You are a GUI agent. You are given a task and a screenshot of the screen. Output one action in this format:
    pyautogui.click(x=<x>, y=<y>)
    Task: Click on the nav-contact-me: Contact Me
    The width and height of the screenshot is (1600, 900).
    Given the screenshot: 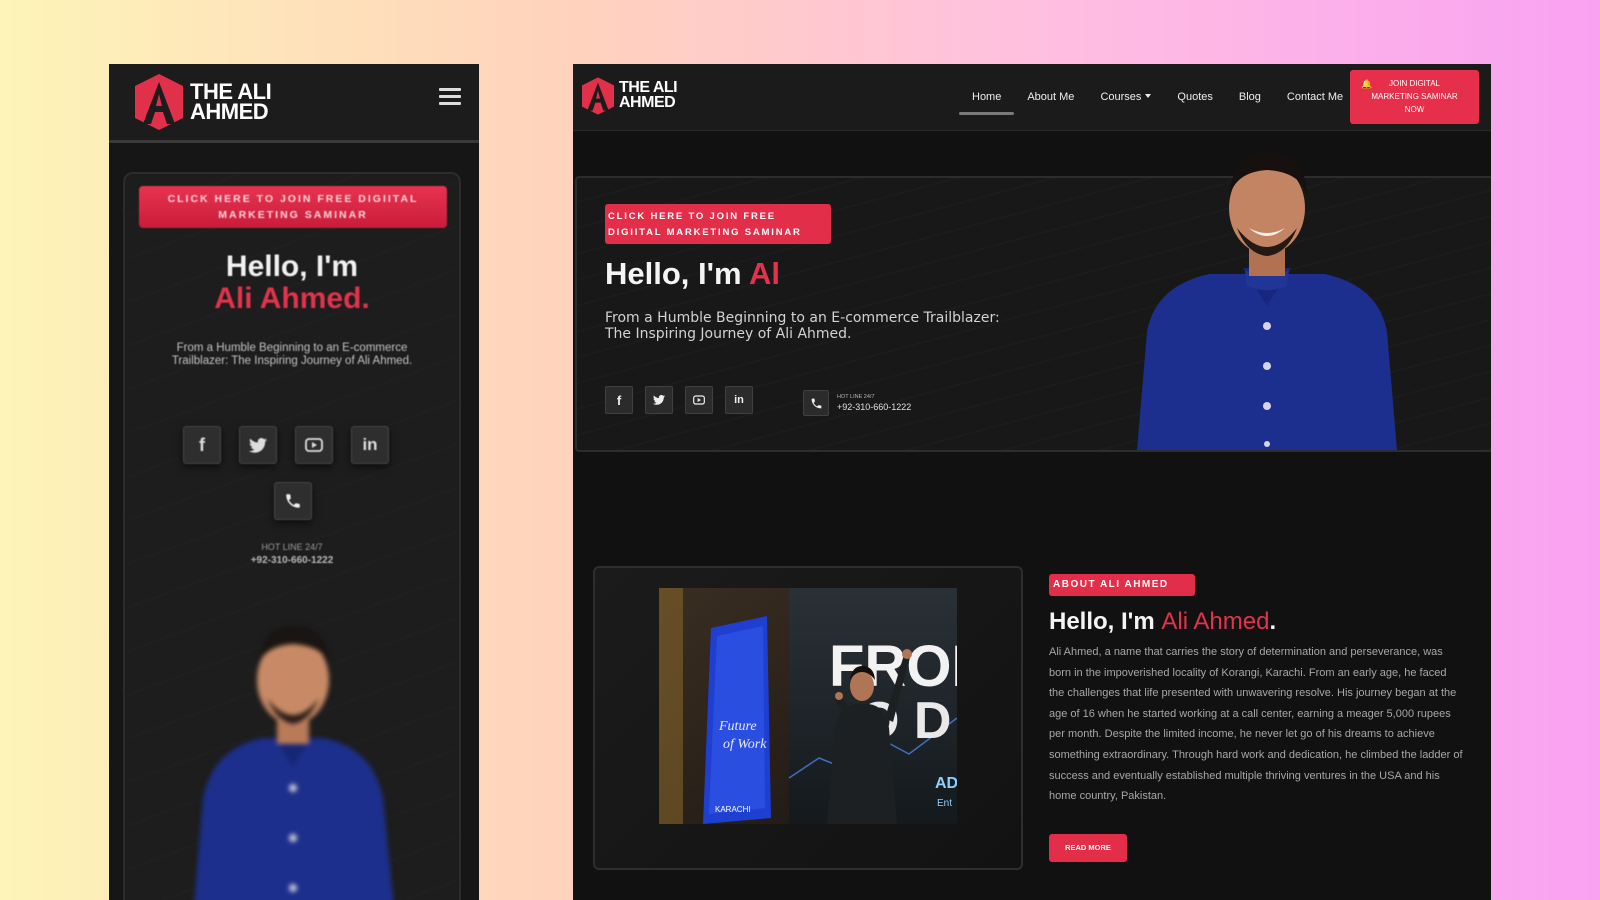 What is the action you would take?
    pyautogui.click(x=1315, y=97)
    